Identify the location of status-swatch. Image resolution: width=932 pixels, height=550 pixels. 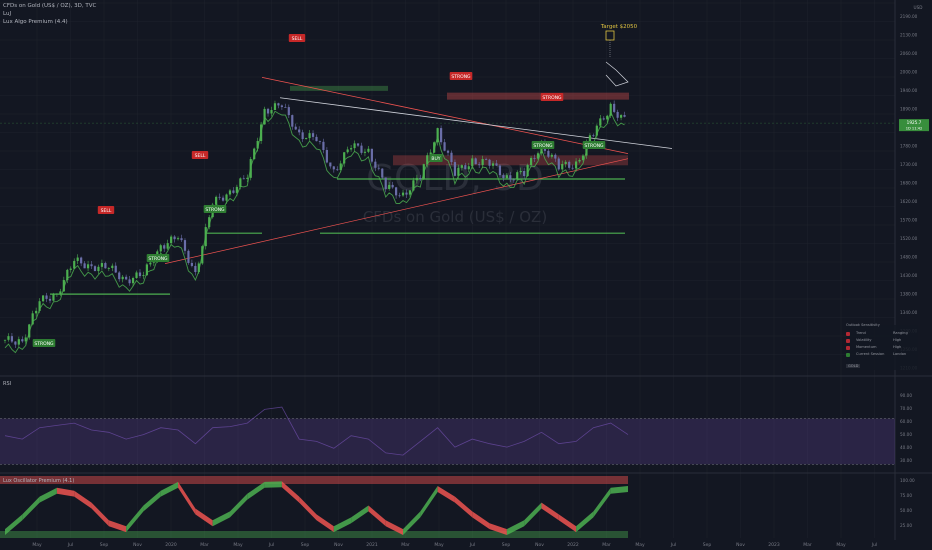
(848, 340).